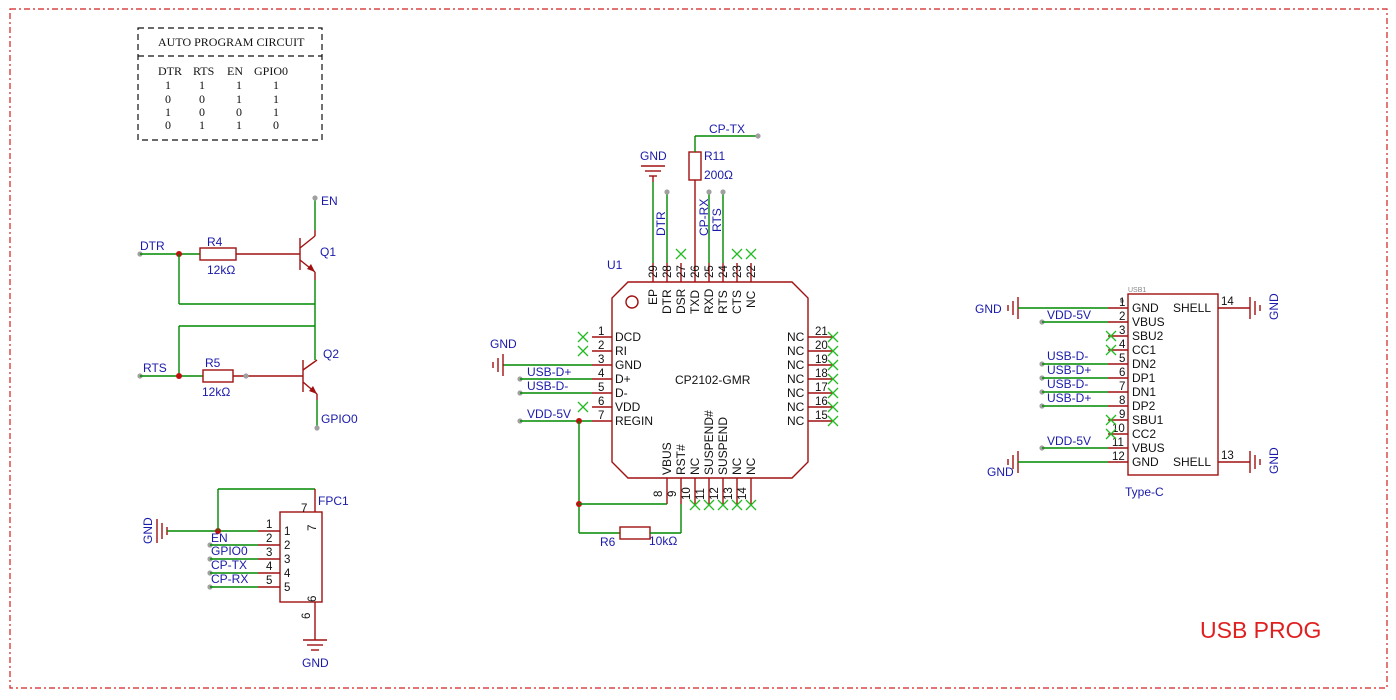 This screenshot has width=1396, height=700. I want to click on pin-number: 9, so click(673, 494).